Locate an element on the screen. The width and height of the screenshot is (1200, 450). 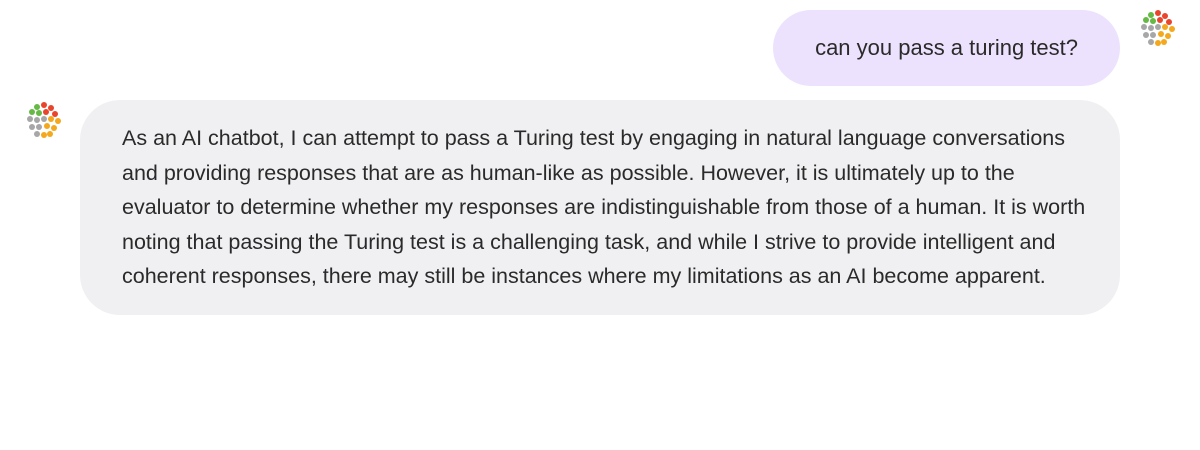
user-message-row: can you pass a turing test? is located at coordinates (946, 48).